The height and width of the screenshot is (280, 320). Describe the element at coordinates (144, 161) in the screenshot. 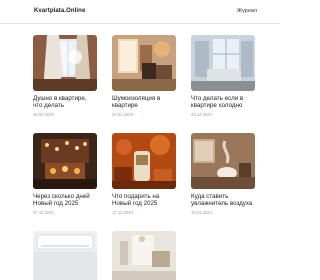

I see `gift-candle-photo` at that location.